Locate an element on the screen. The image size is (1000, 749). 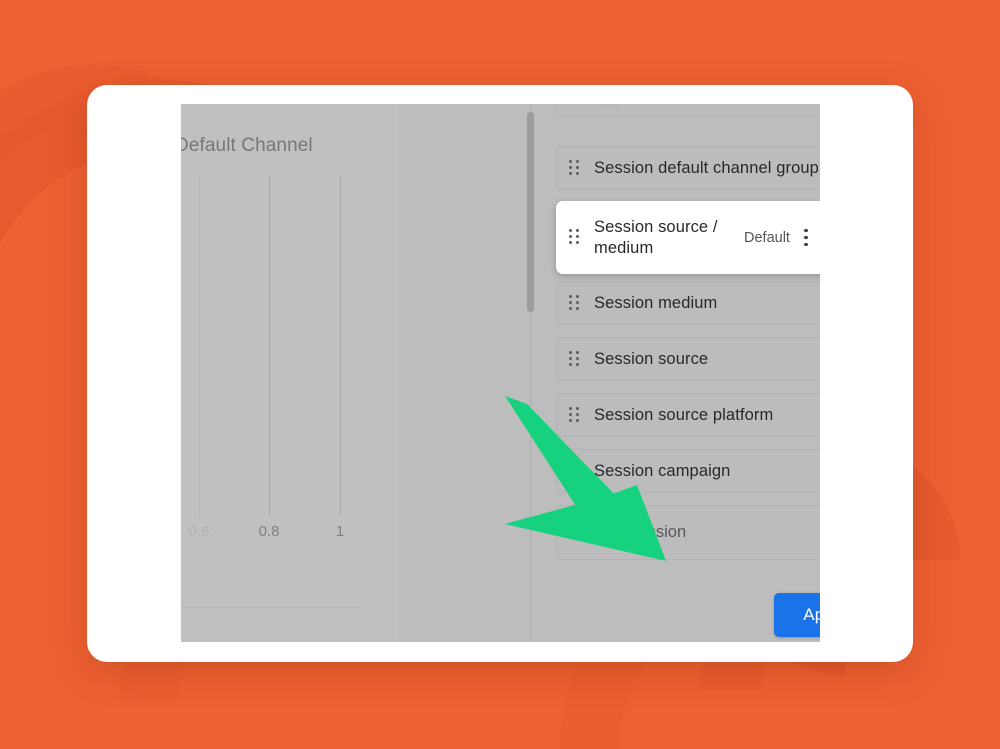
apply-button: Apply is located at coordinates (797, 615).